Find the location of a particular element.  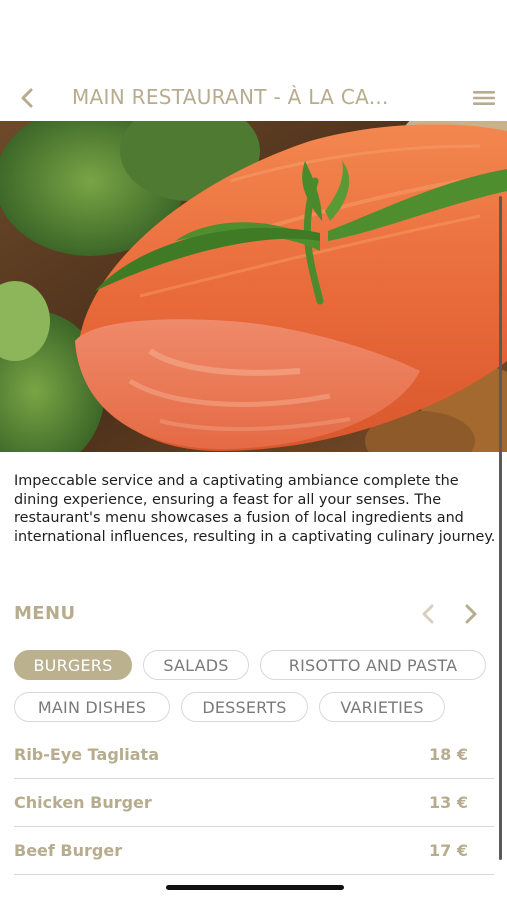

hamburger-menu-button is located at coordinates (484, 98).